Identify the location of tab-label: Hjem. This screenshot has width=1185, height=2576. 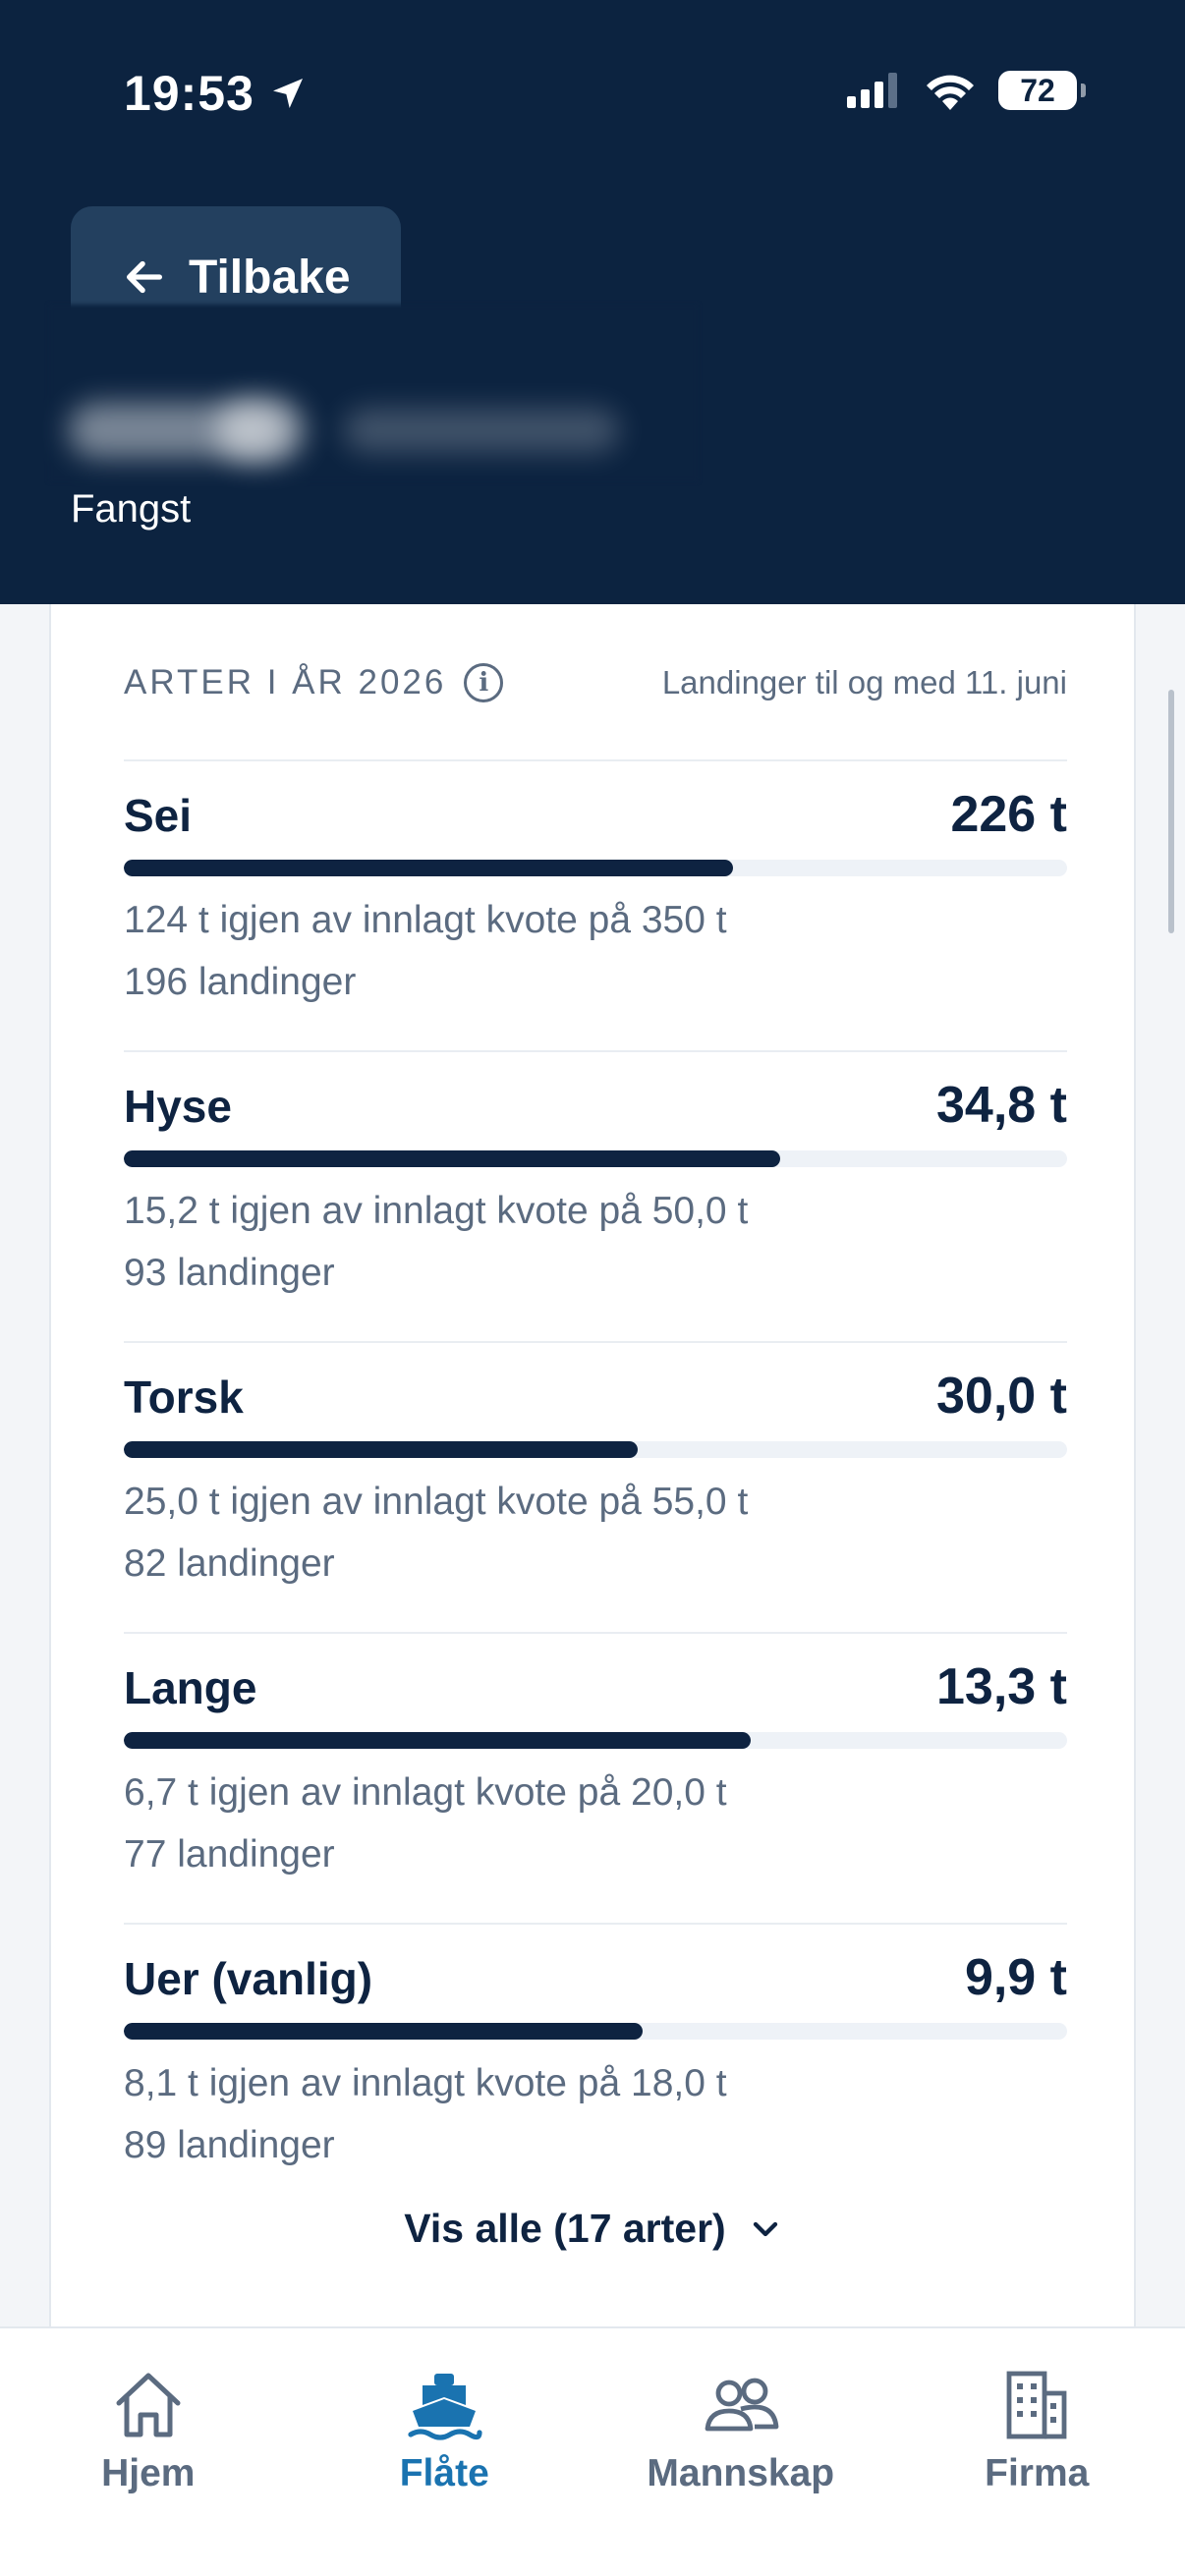
(149, 2473).